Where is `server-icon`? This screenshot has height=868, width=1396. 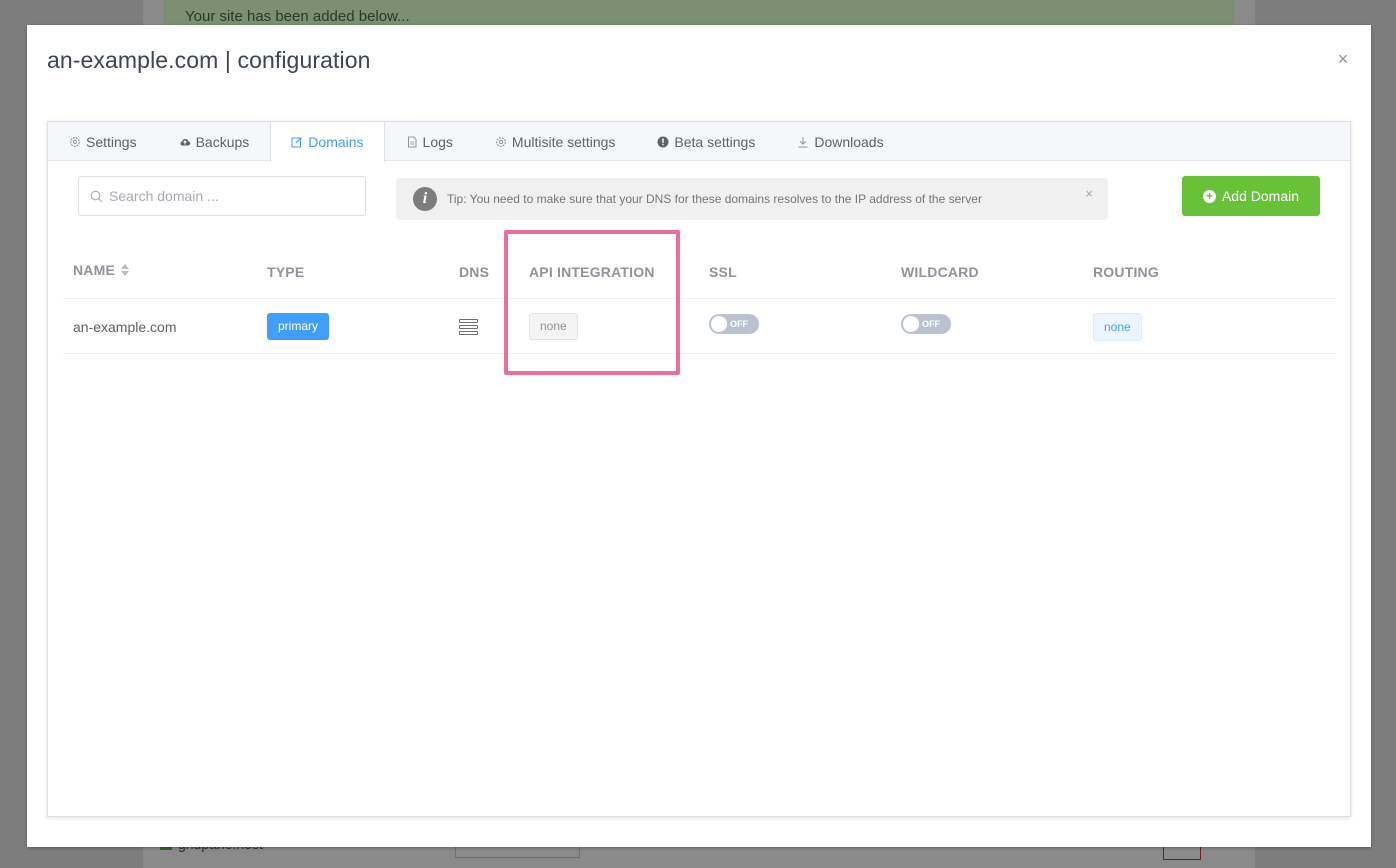
server-icon is located at coordinates (468, 326).